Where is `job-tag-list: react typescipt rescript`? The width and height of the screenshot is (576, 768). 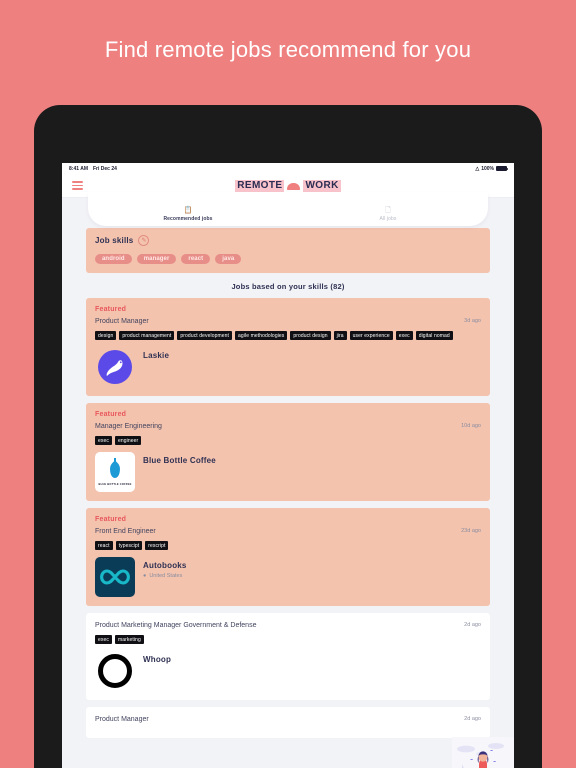
job-tag-list: react typescipt rescript is located at coordinates (288, 545).